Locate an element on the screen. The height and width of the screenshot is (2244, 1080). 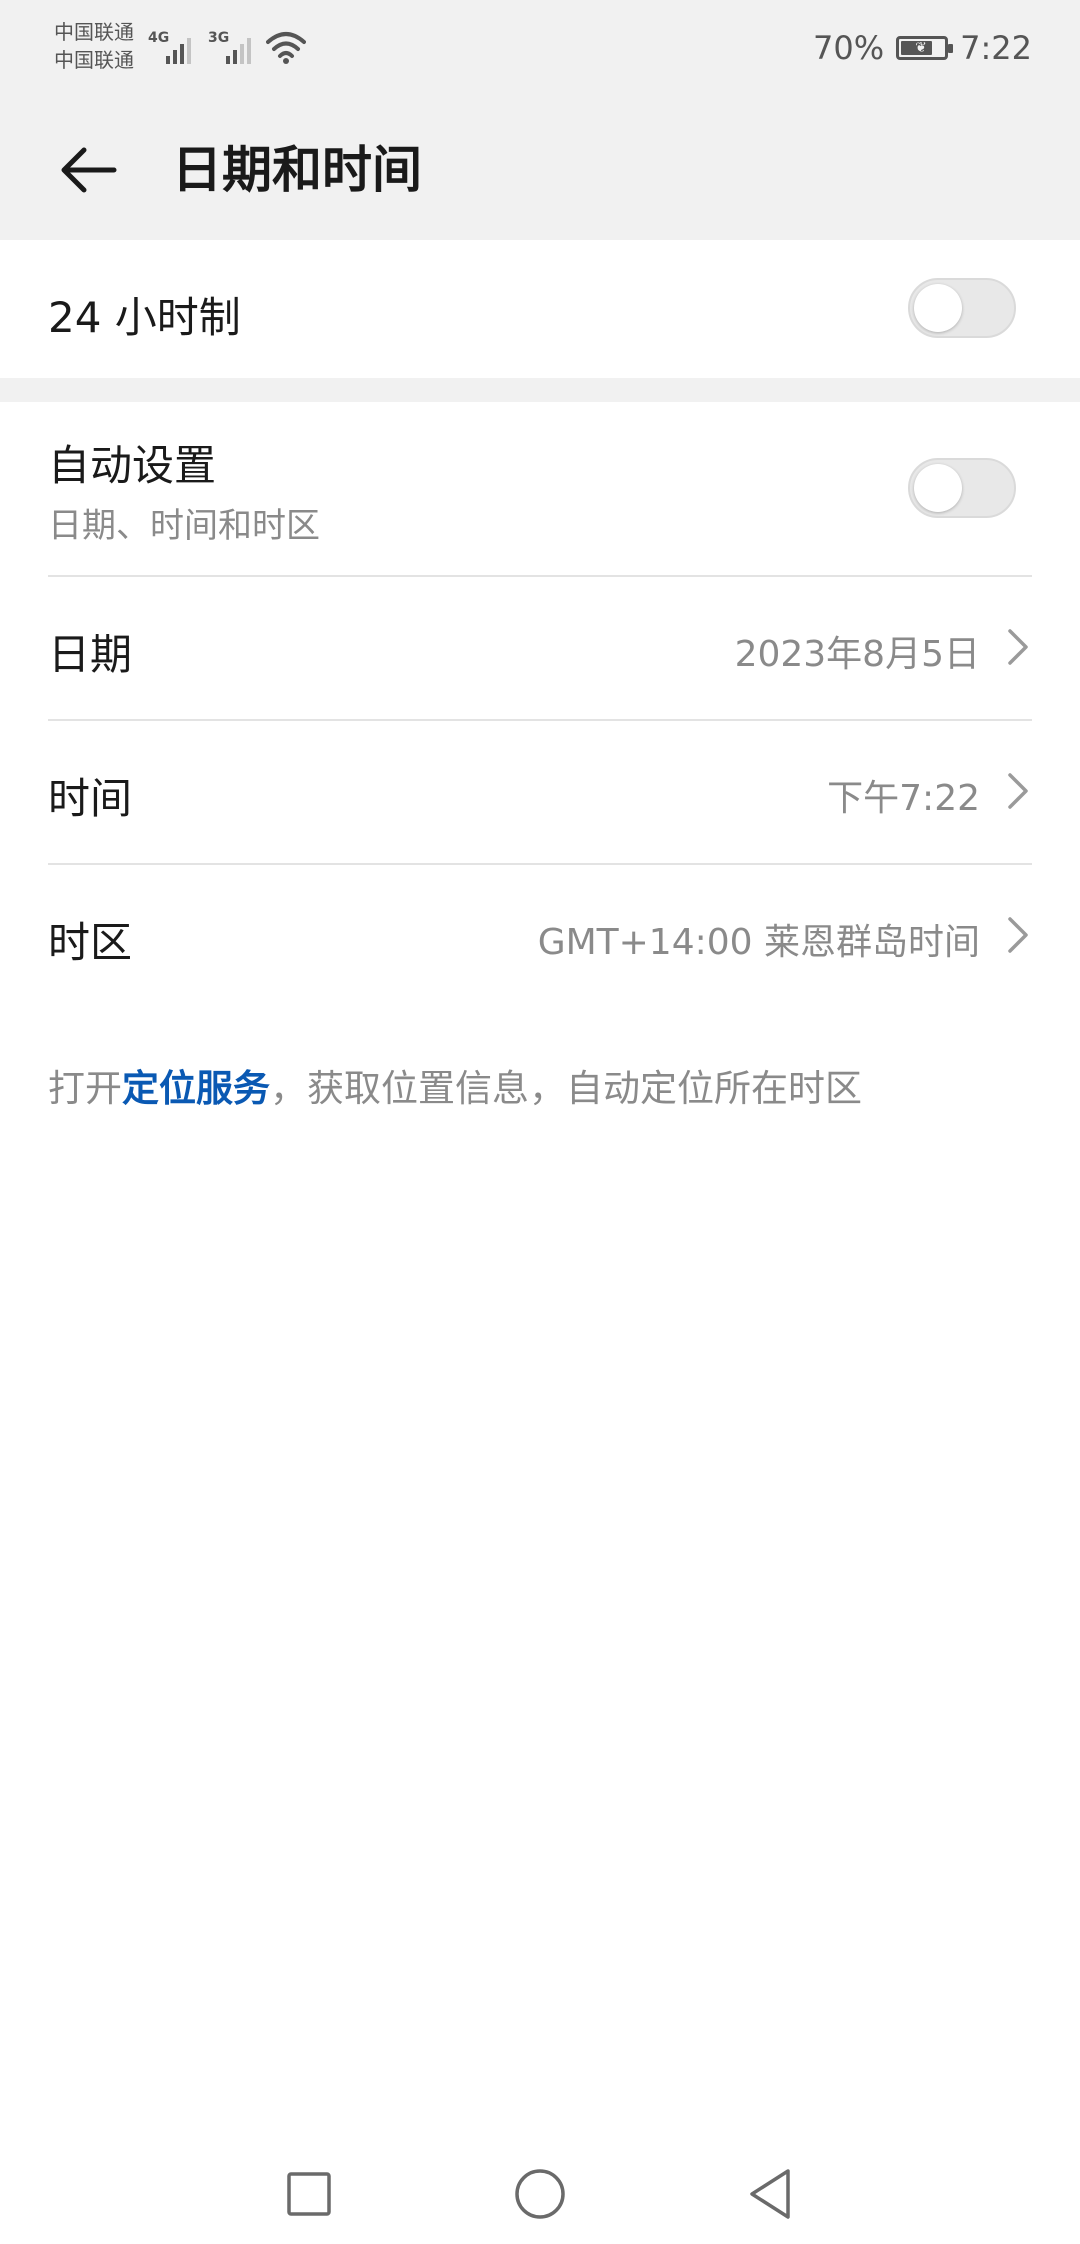
square-icon is located at coordinates (309, 2194).